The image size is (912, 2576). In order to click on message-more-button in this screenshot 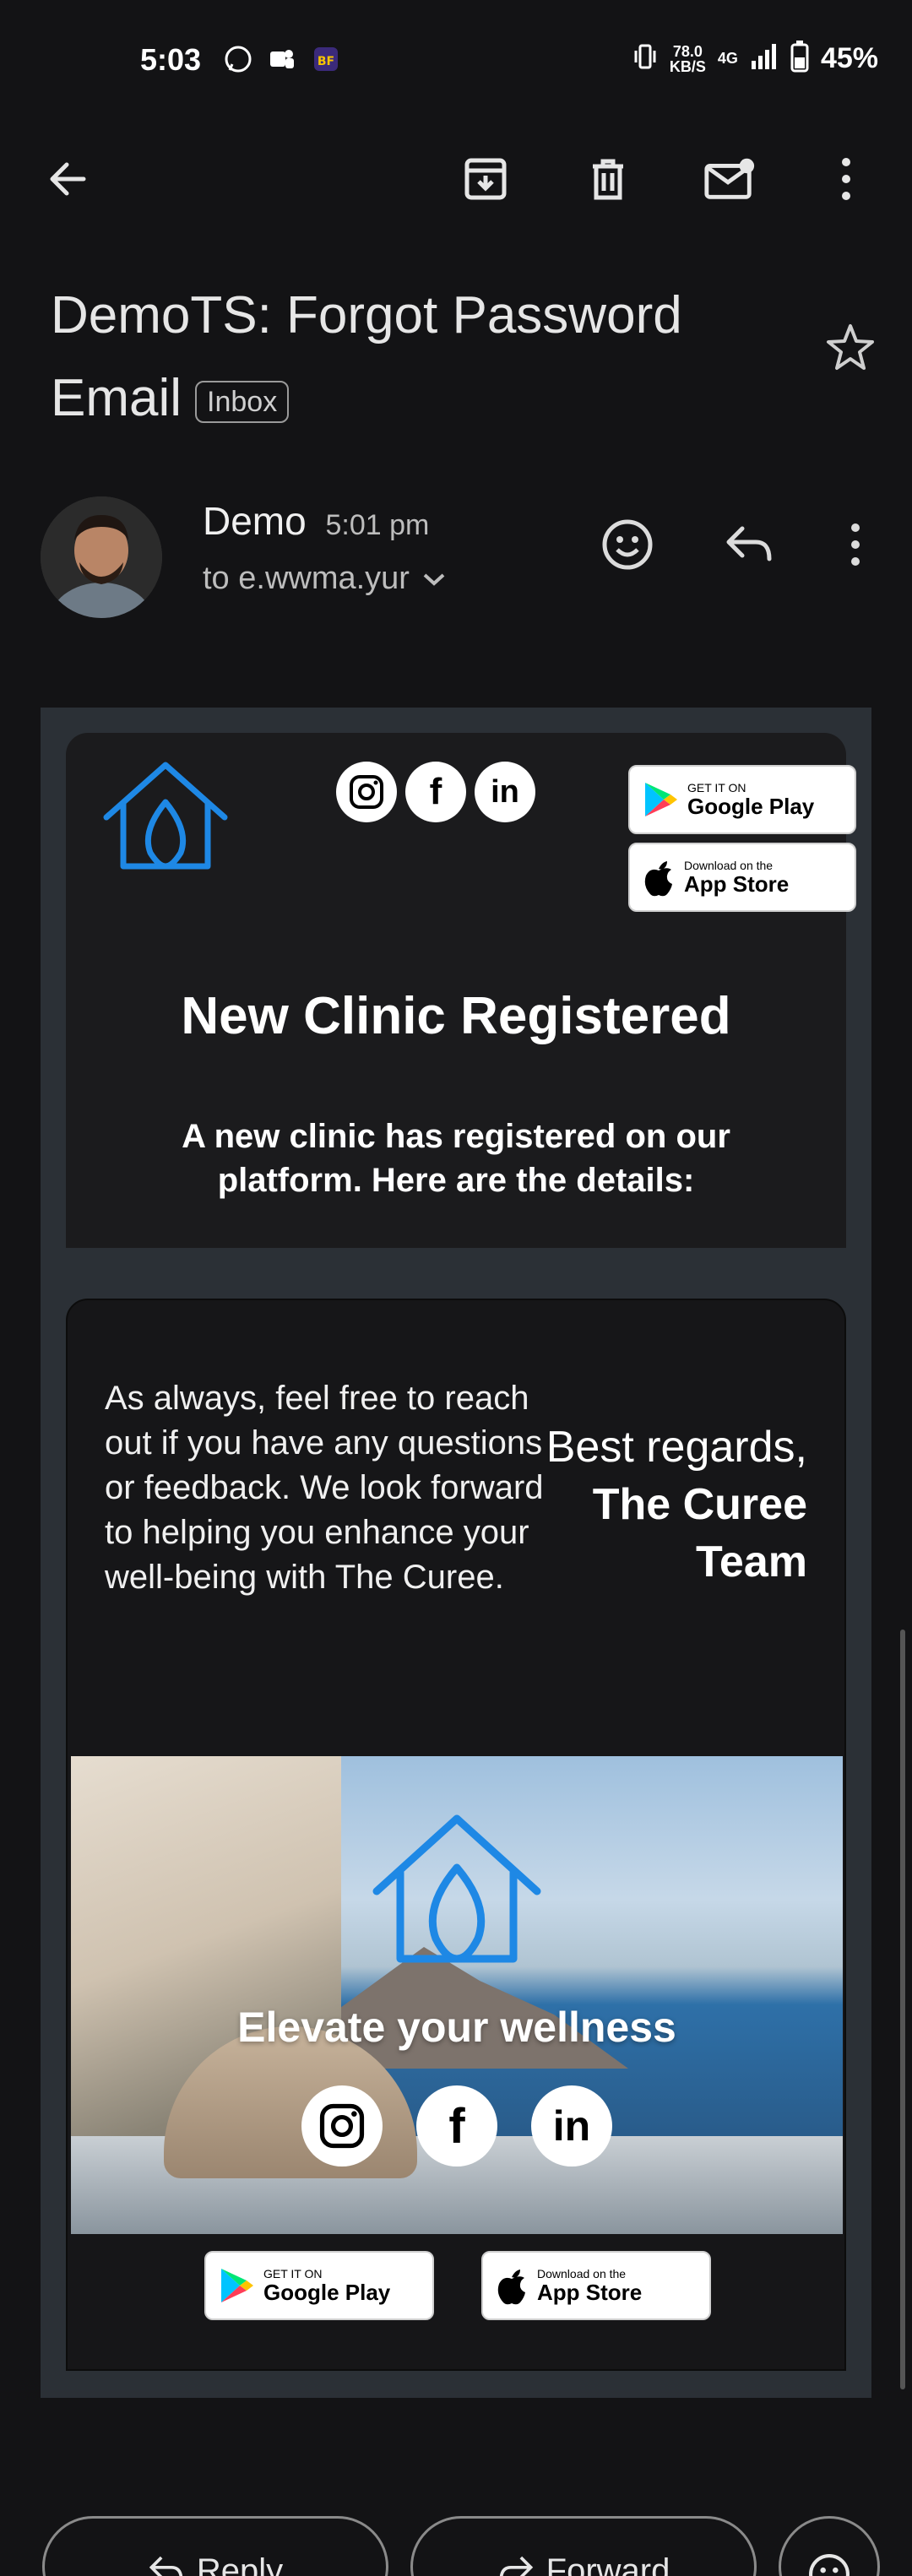, I will do `click(855, 545)`.